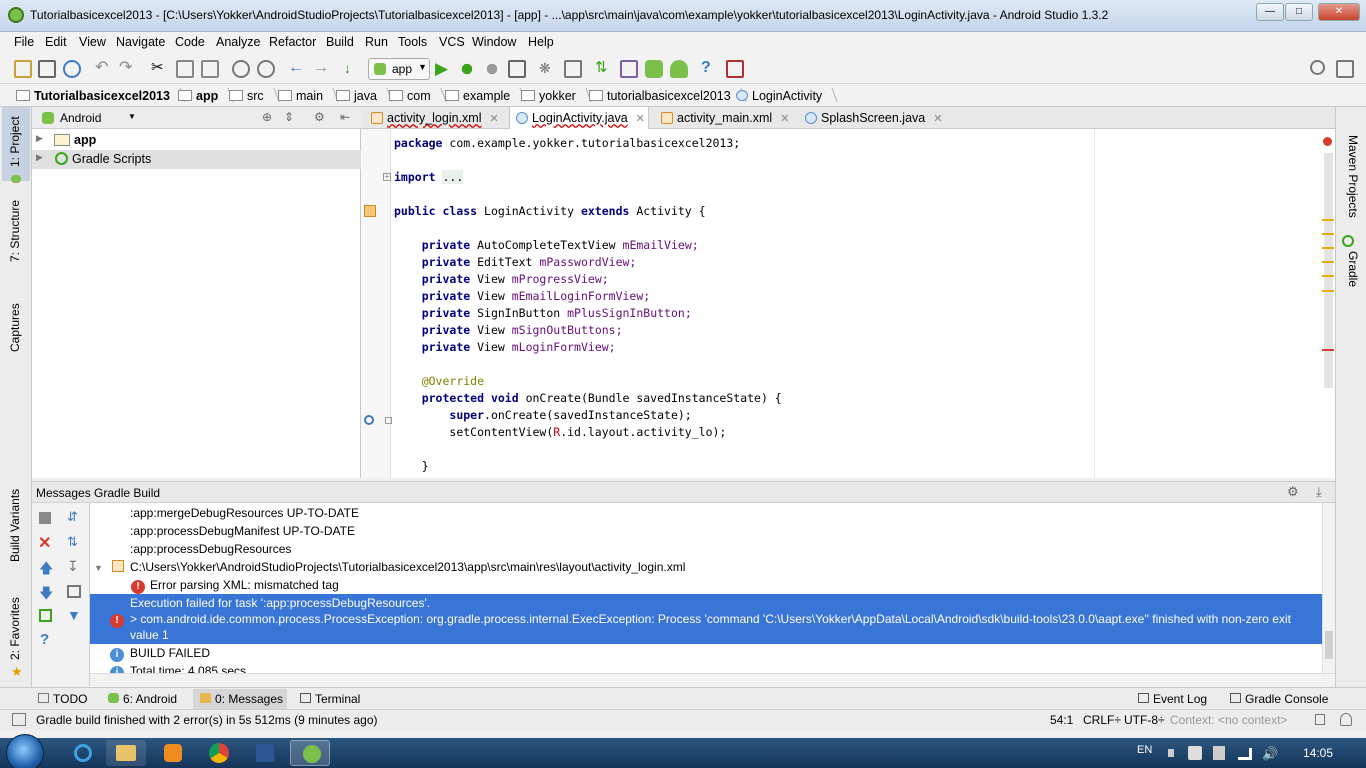  What do you see at coordinates (46, 595) in the screenshot?
I see `next-icon: 🡇` at bounding box center [46, 595].